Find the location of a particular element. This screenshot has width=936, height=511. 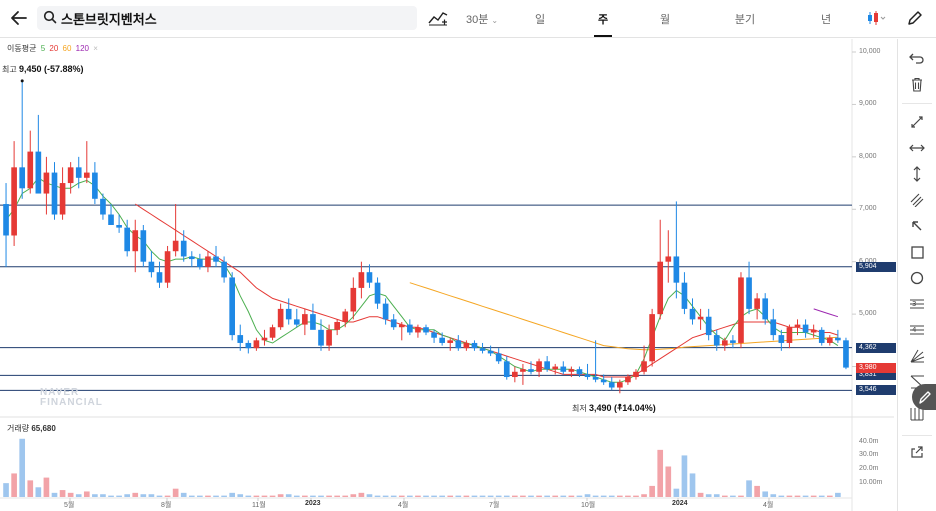

candlestick-type-icon is located at coordinates (876, 18).